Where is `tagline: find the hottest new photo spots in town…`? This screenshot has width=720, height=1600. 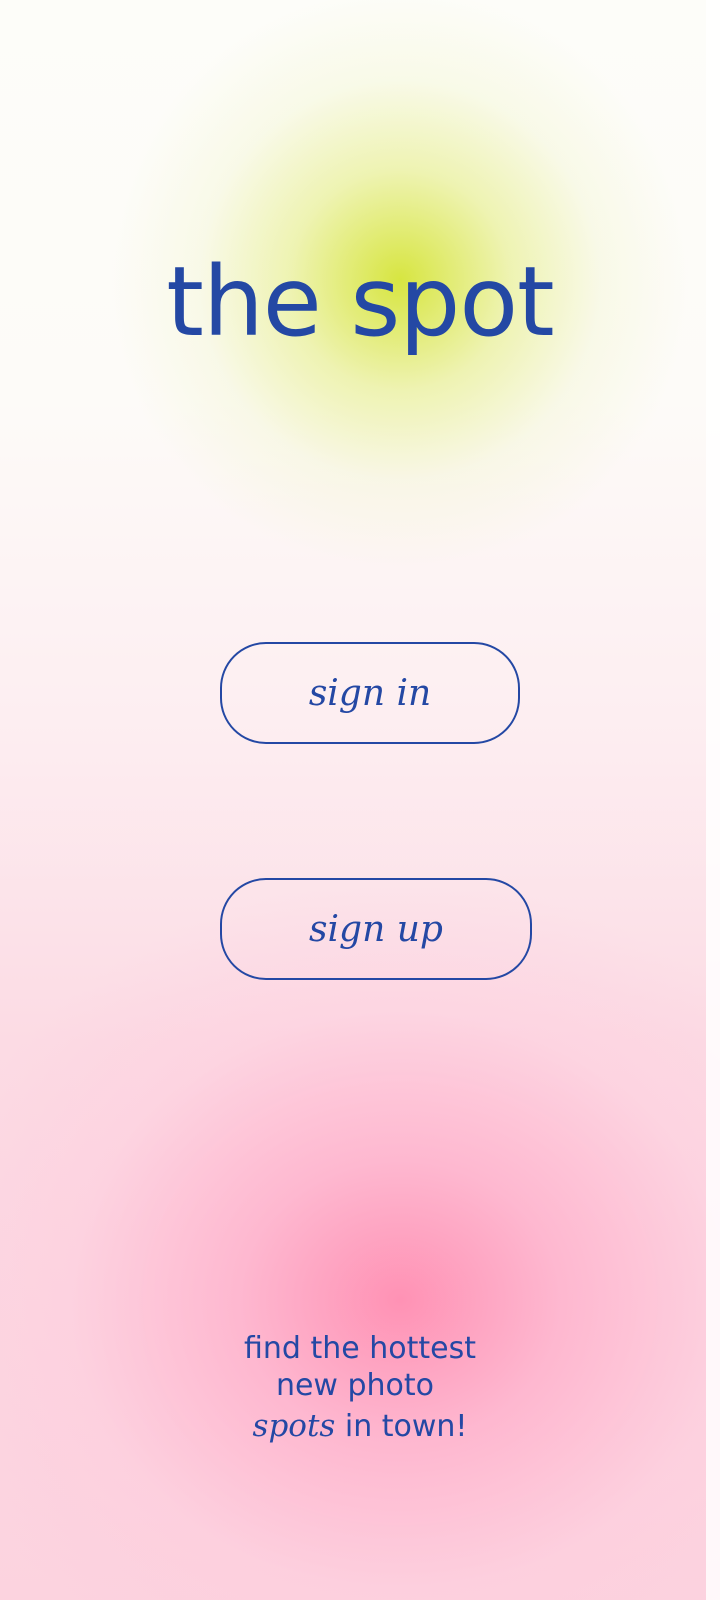 tagline: find the hottest new photo spots in town… is located at coordinates (360, 1387).